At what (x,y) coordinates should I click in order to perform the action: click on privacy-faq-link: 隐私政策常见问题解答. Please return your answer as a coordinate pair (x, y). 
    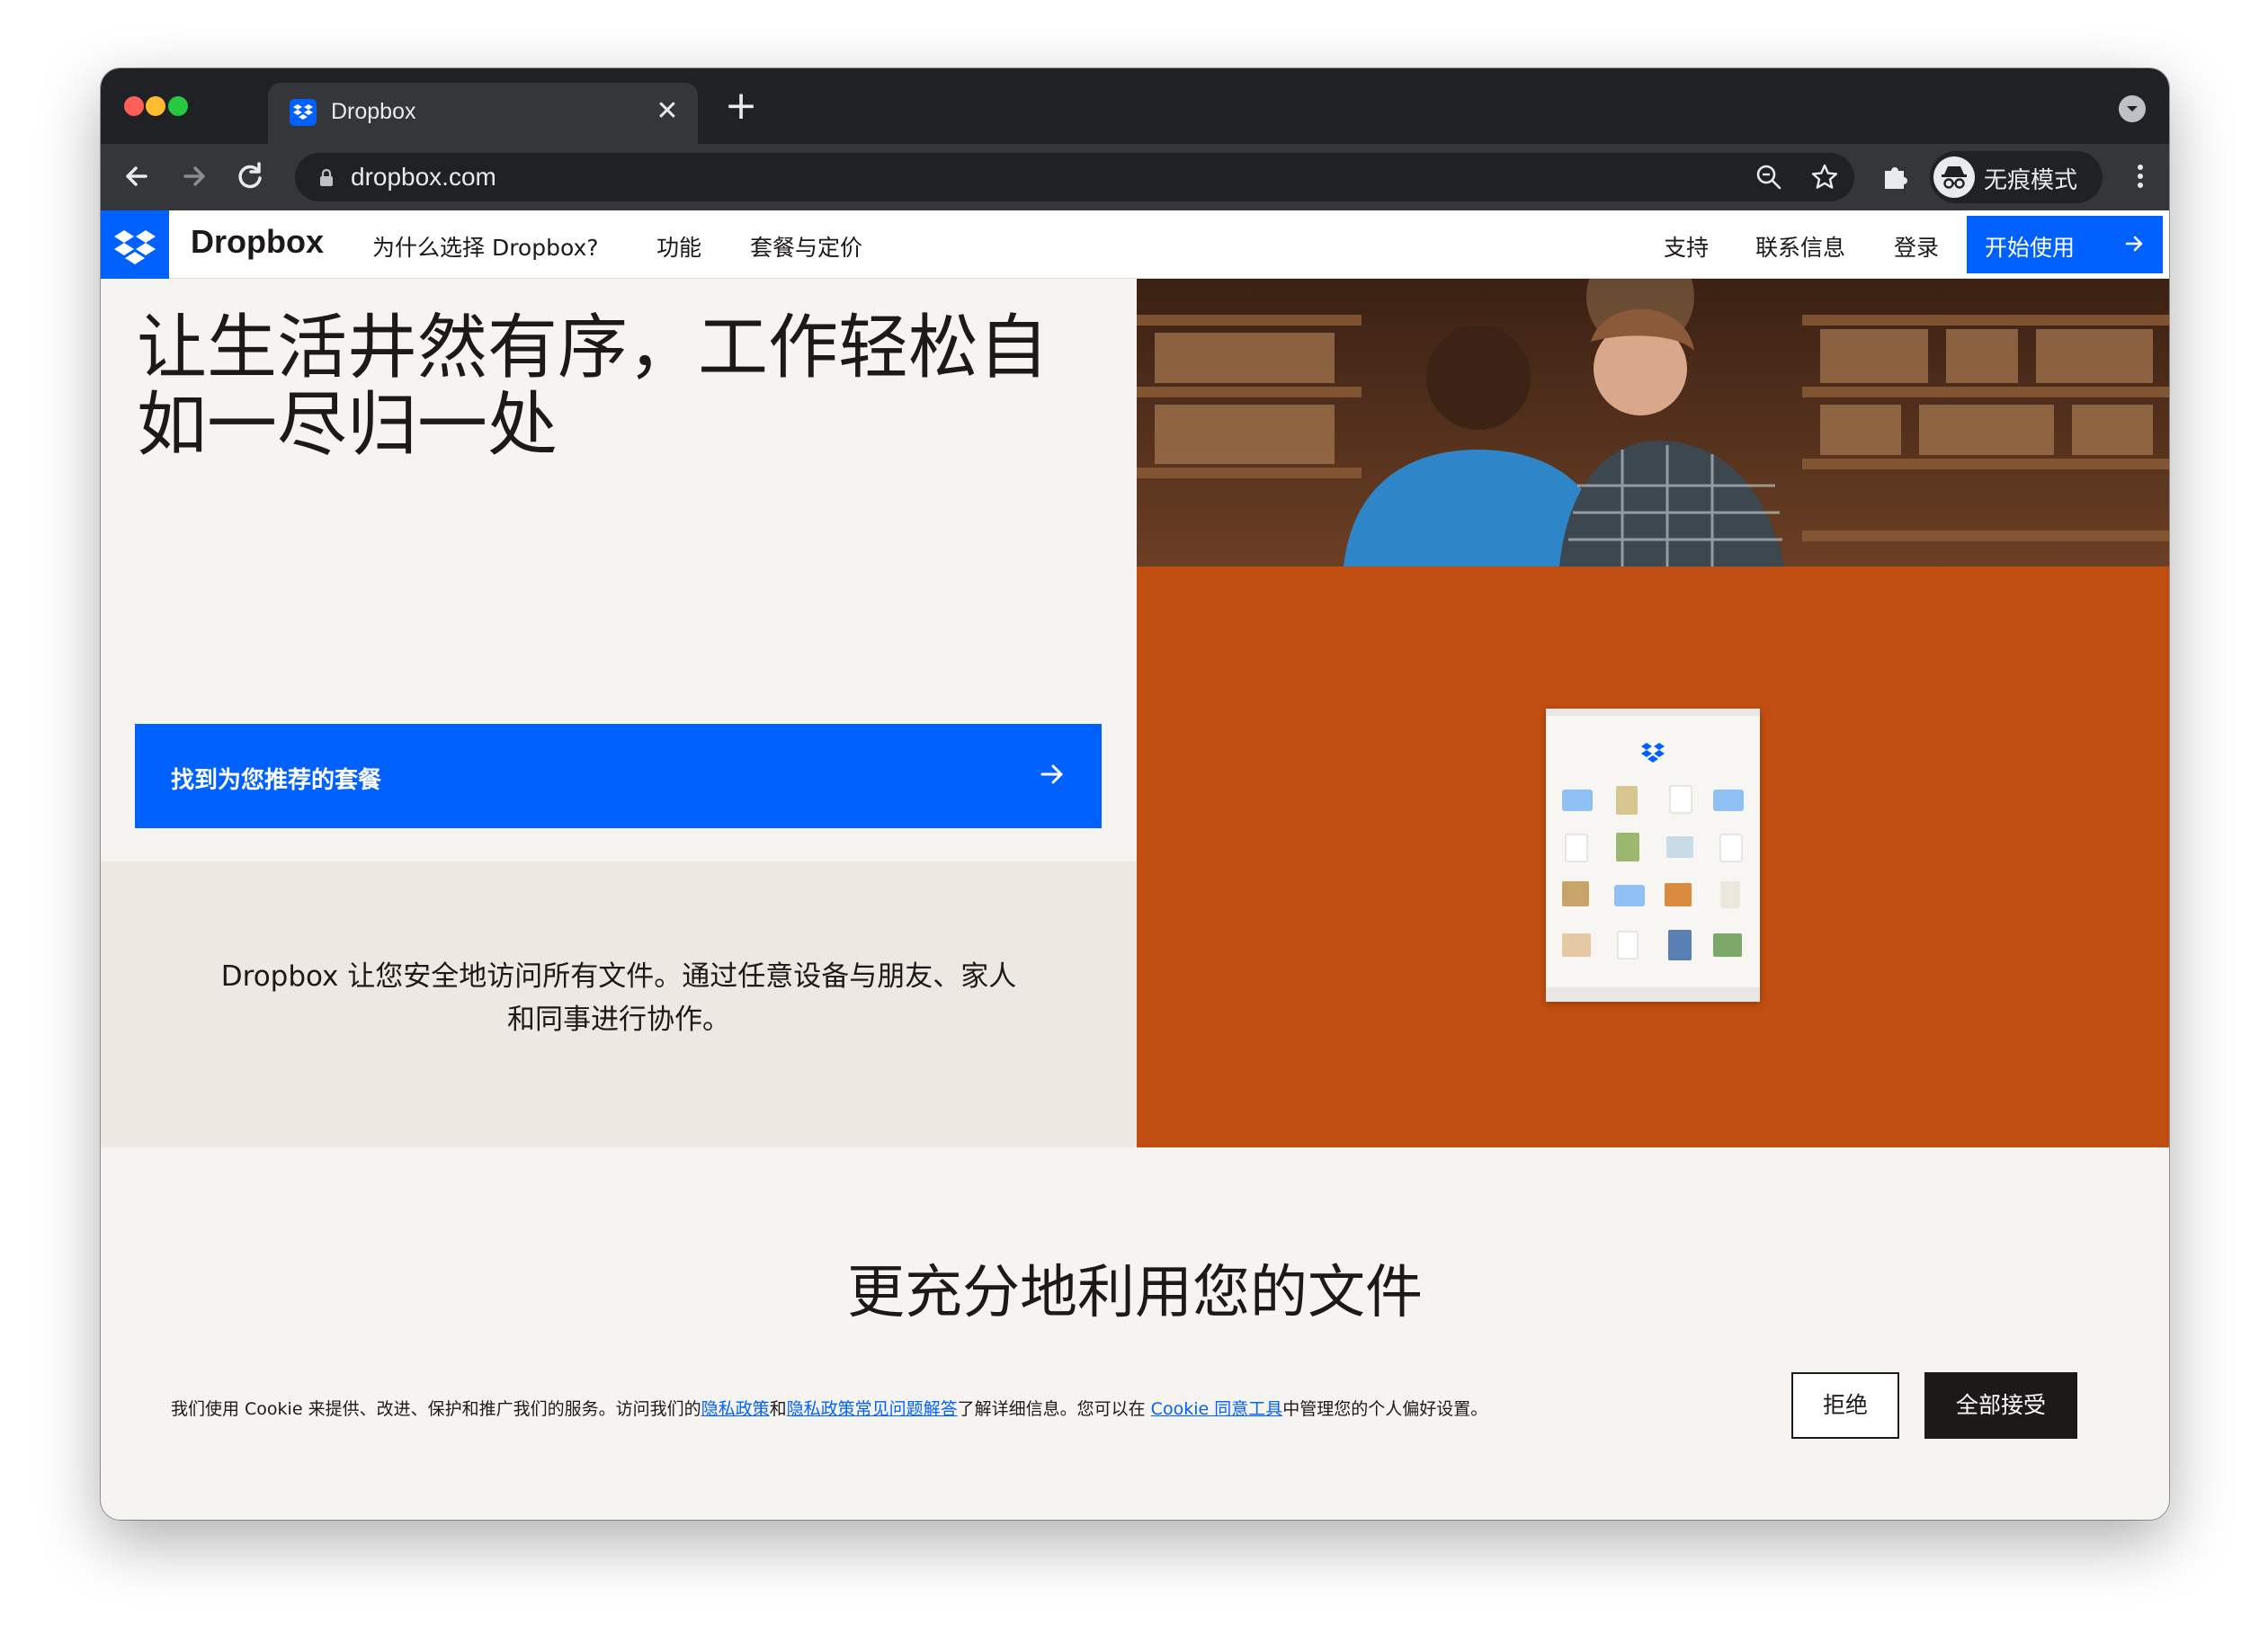
    Looking at the image, I should click on (872, 1409).